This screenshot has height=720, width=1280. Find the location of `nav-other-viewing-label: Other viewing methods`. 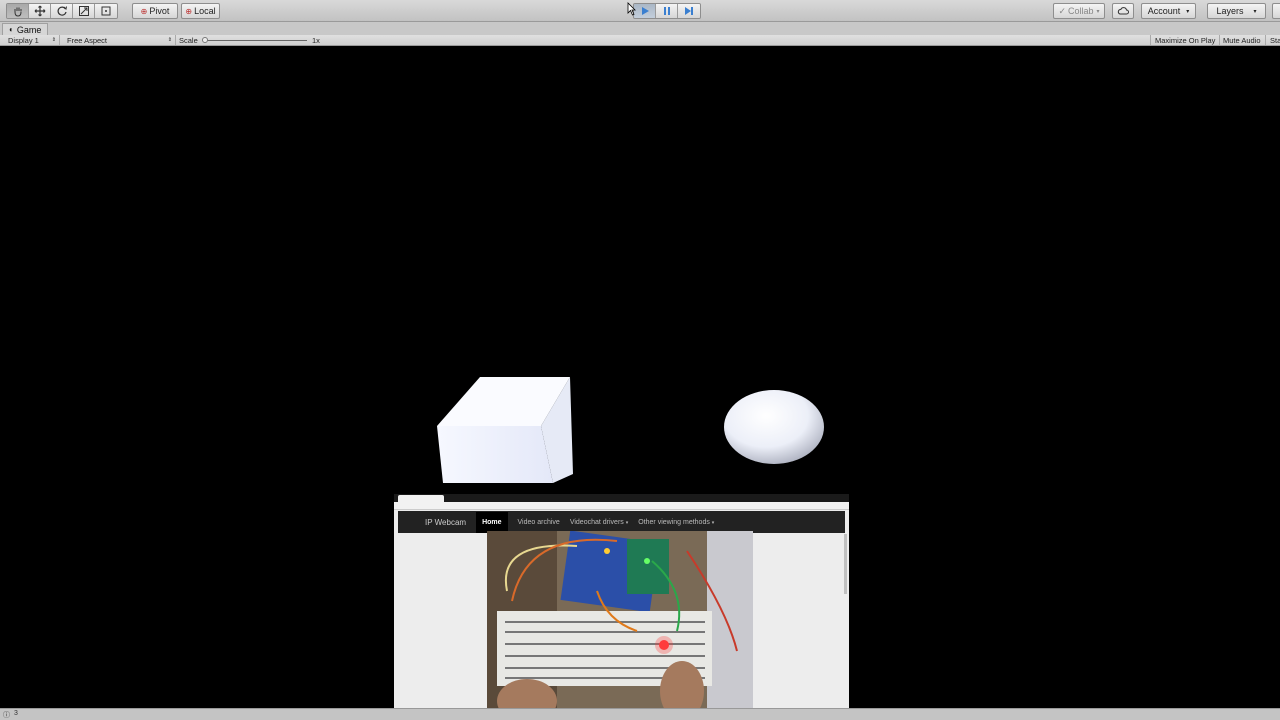

nav-other-viewing-label: Other viewing methods is located at coordinates (674, 522).